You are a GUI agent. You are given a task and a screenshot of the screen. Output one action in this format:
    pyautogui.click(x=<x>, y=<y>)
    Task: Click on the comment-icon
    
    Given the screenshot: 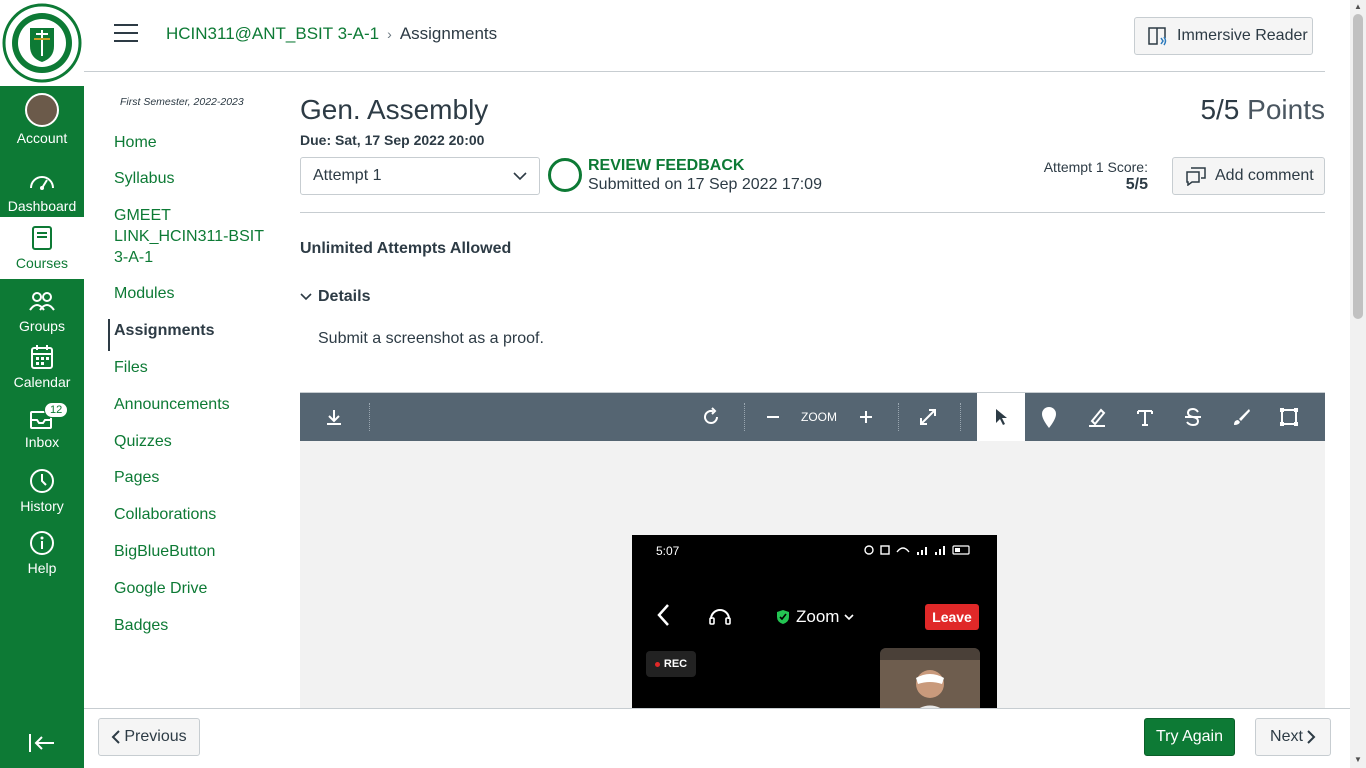 What is the action you would take?
    pyautogui.click(x=1196, y=176)
    